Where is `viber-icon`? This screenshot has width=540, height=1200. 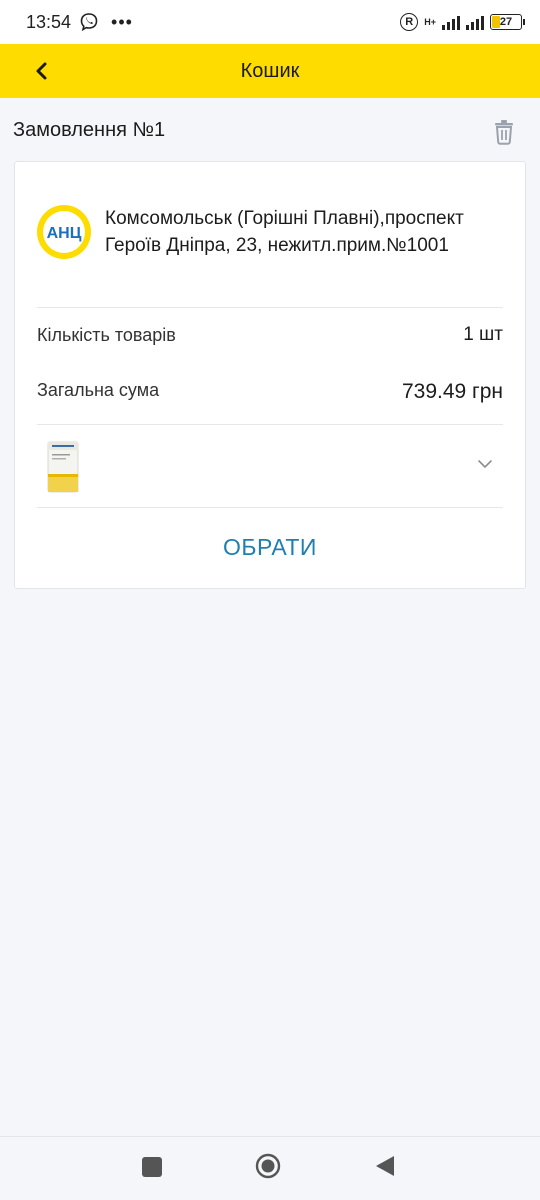 viber-icon is located at coordinates (89, 22).